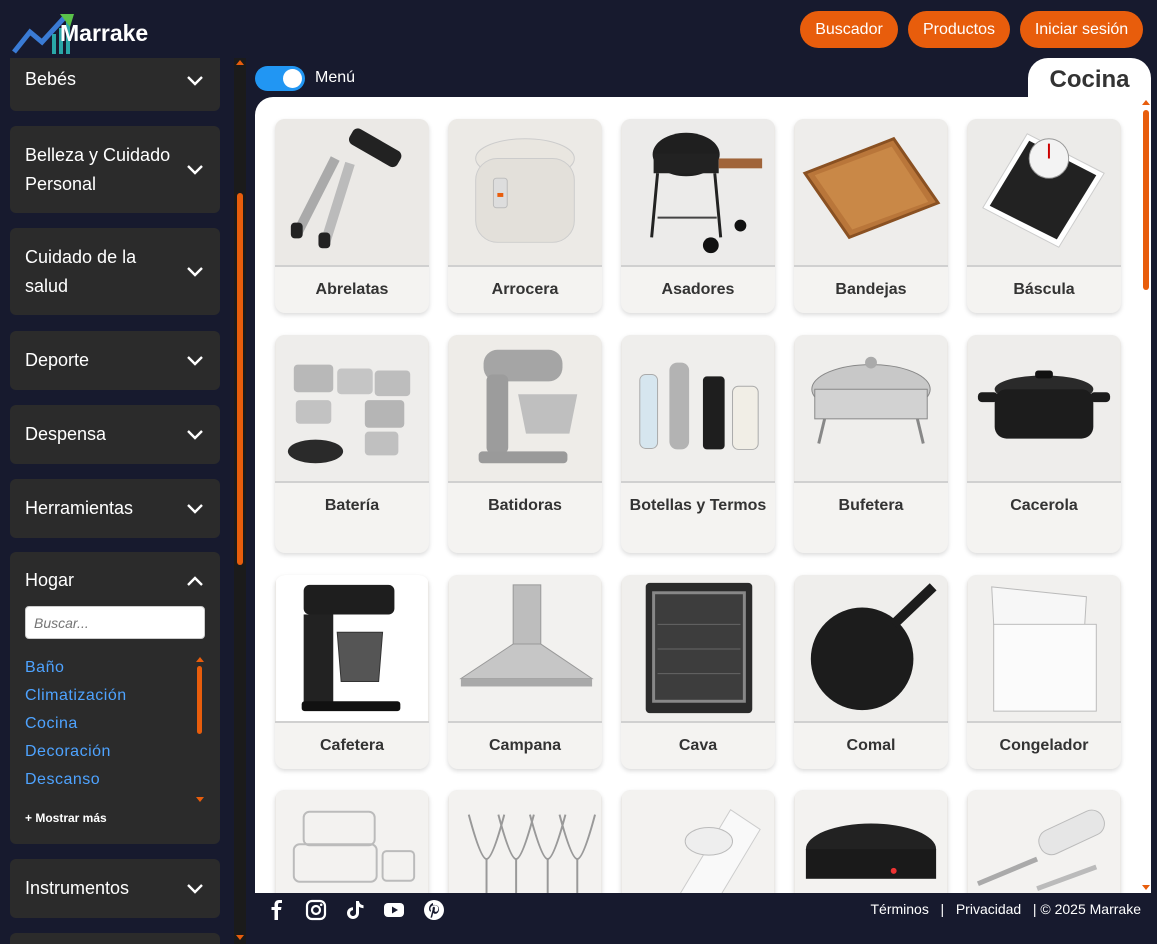  What do you see at coordinates (76, 696) in the screenshot?
I see `sublink-climatizacion: Climatización` at bounding box center [76, 696].